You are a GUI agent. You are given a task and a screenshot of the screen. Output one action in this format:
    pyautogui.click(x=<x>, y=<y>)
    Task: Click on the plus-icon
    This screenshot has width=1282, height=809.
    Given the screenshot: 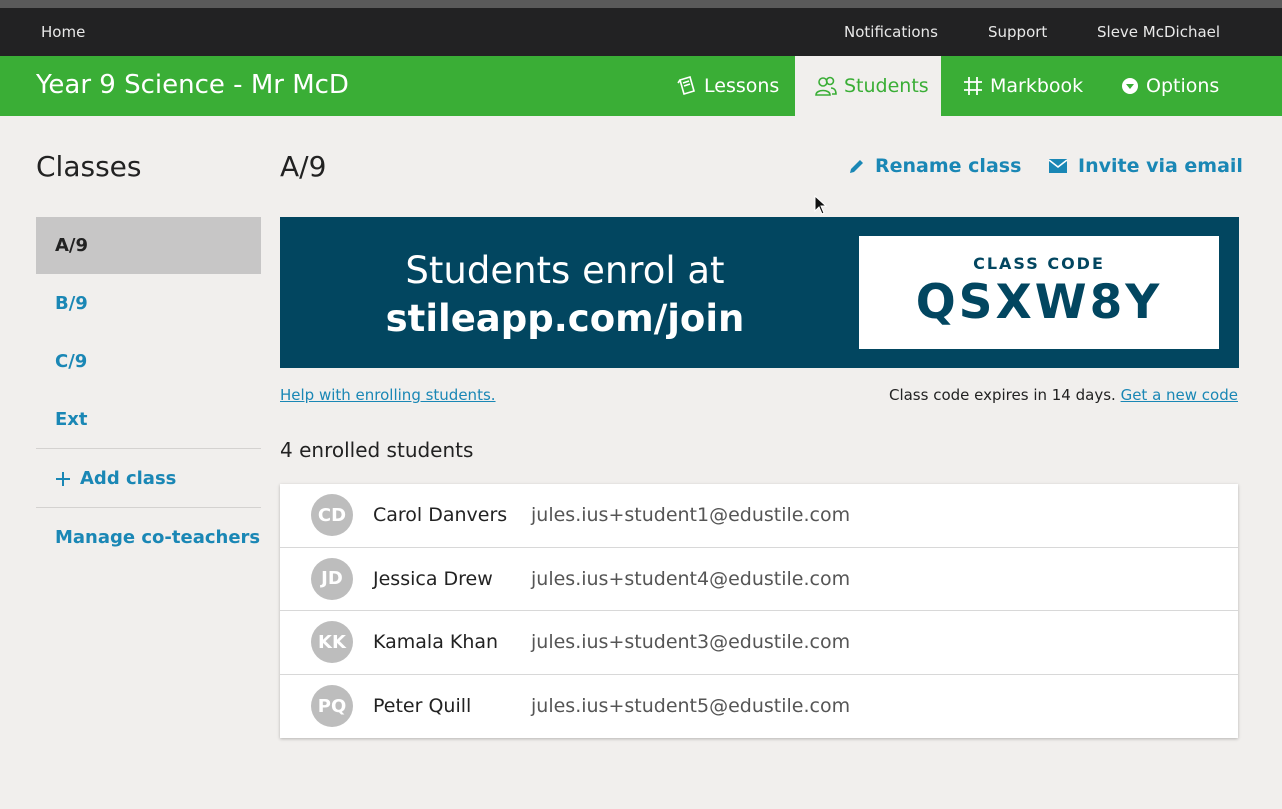 What is the action you would take?
    pyautogui.click(x=63, y=479)
    